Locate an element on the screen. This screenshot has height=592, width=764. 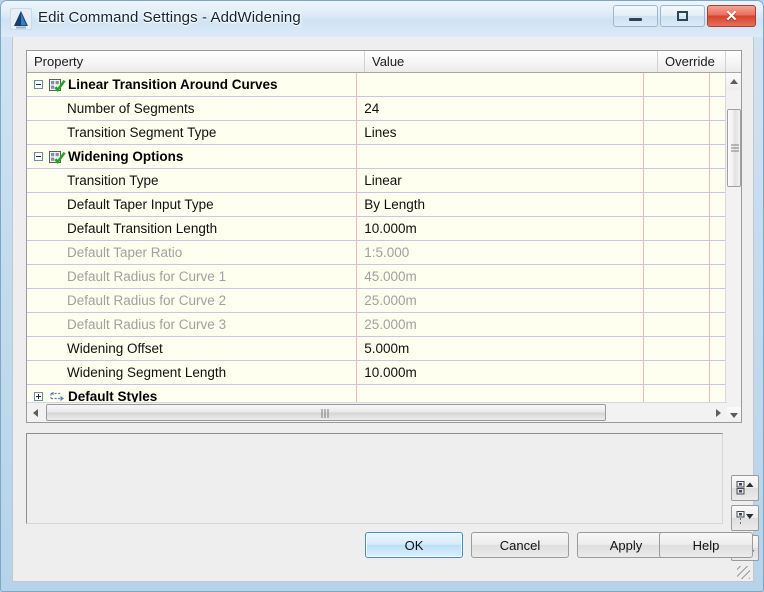
horizontal-scroll-thumb is located at coordinates (326, 412).